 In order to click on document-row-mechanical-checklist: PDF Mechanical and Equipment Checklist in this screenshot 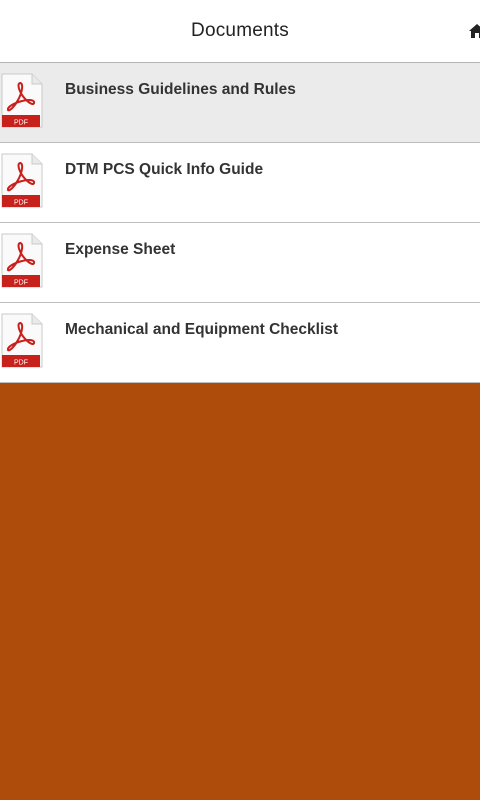, I will do `click(240, 343)`.